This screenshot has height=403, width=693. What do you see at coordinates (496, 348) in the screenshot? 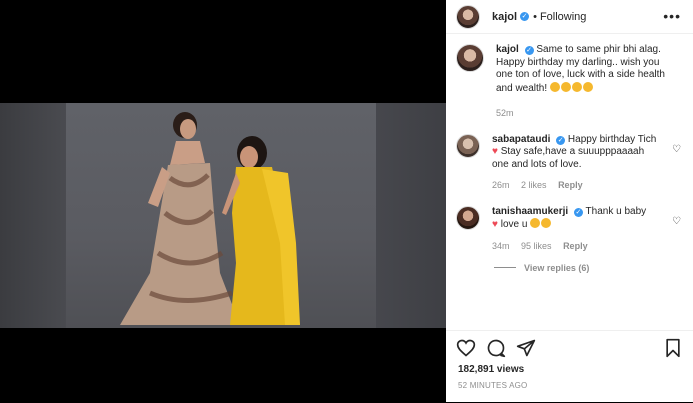
I see `comment-icon` at bounding box center [496, 348].